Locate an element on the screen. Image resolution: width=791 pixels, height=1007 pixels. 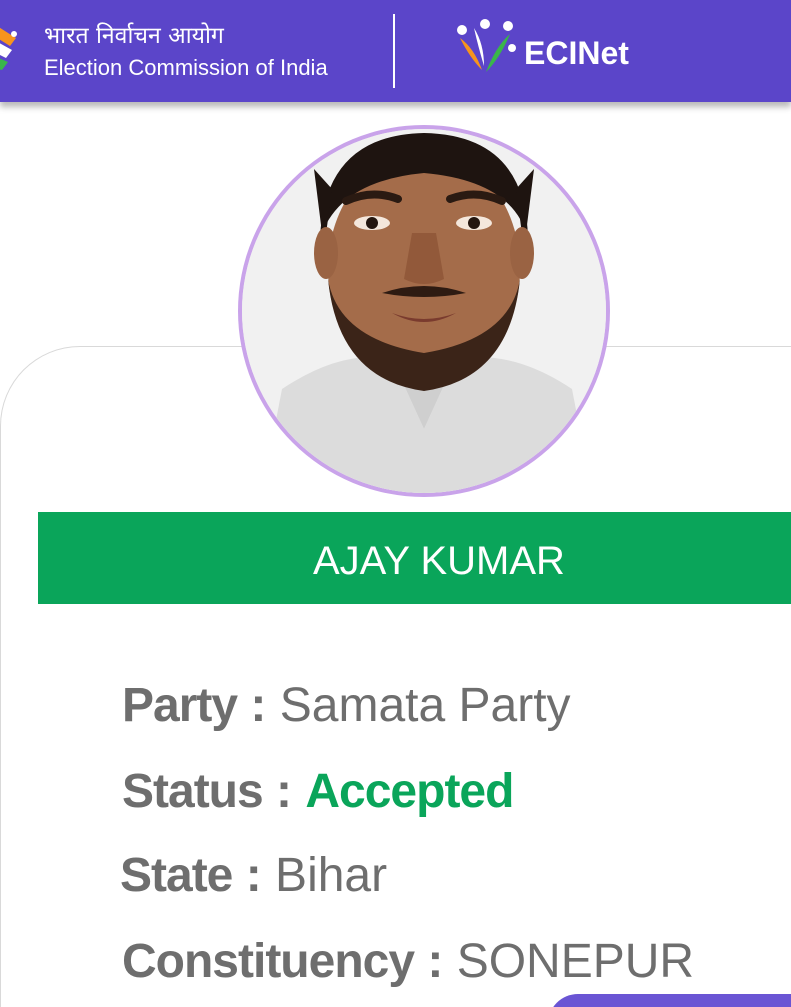
detail-label: Party is located at coordinates (180, 705).